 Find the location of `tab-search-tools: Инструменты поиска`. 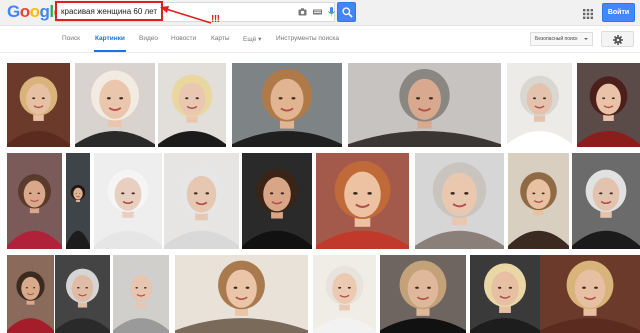

tab-search-tools: Инструменты поиска is located at coordinates (307, 38).